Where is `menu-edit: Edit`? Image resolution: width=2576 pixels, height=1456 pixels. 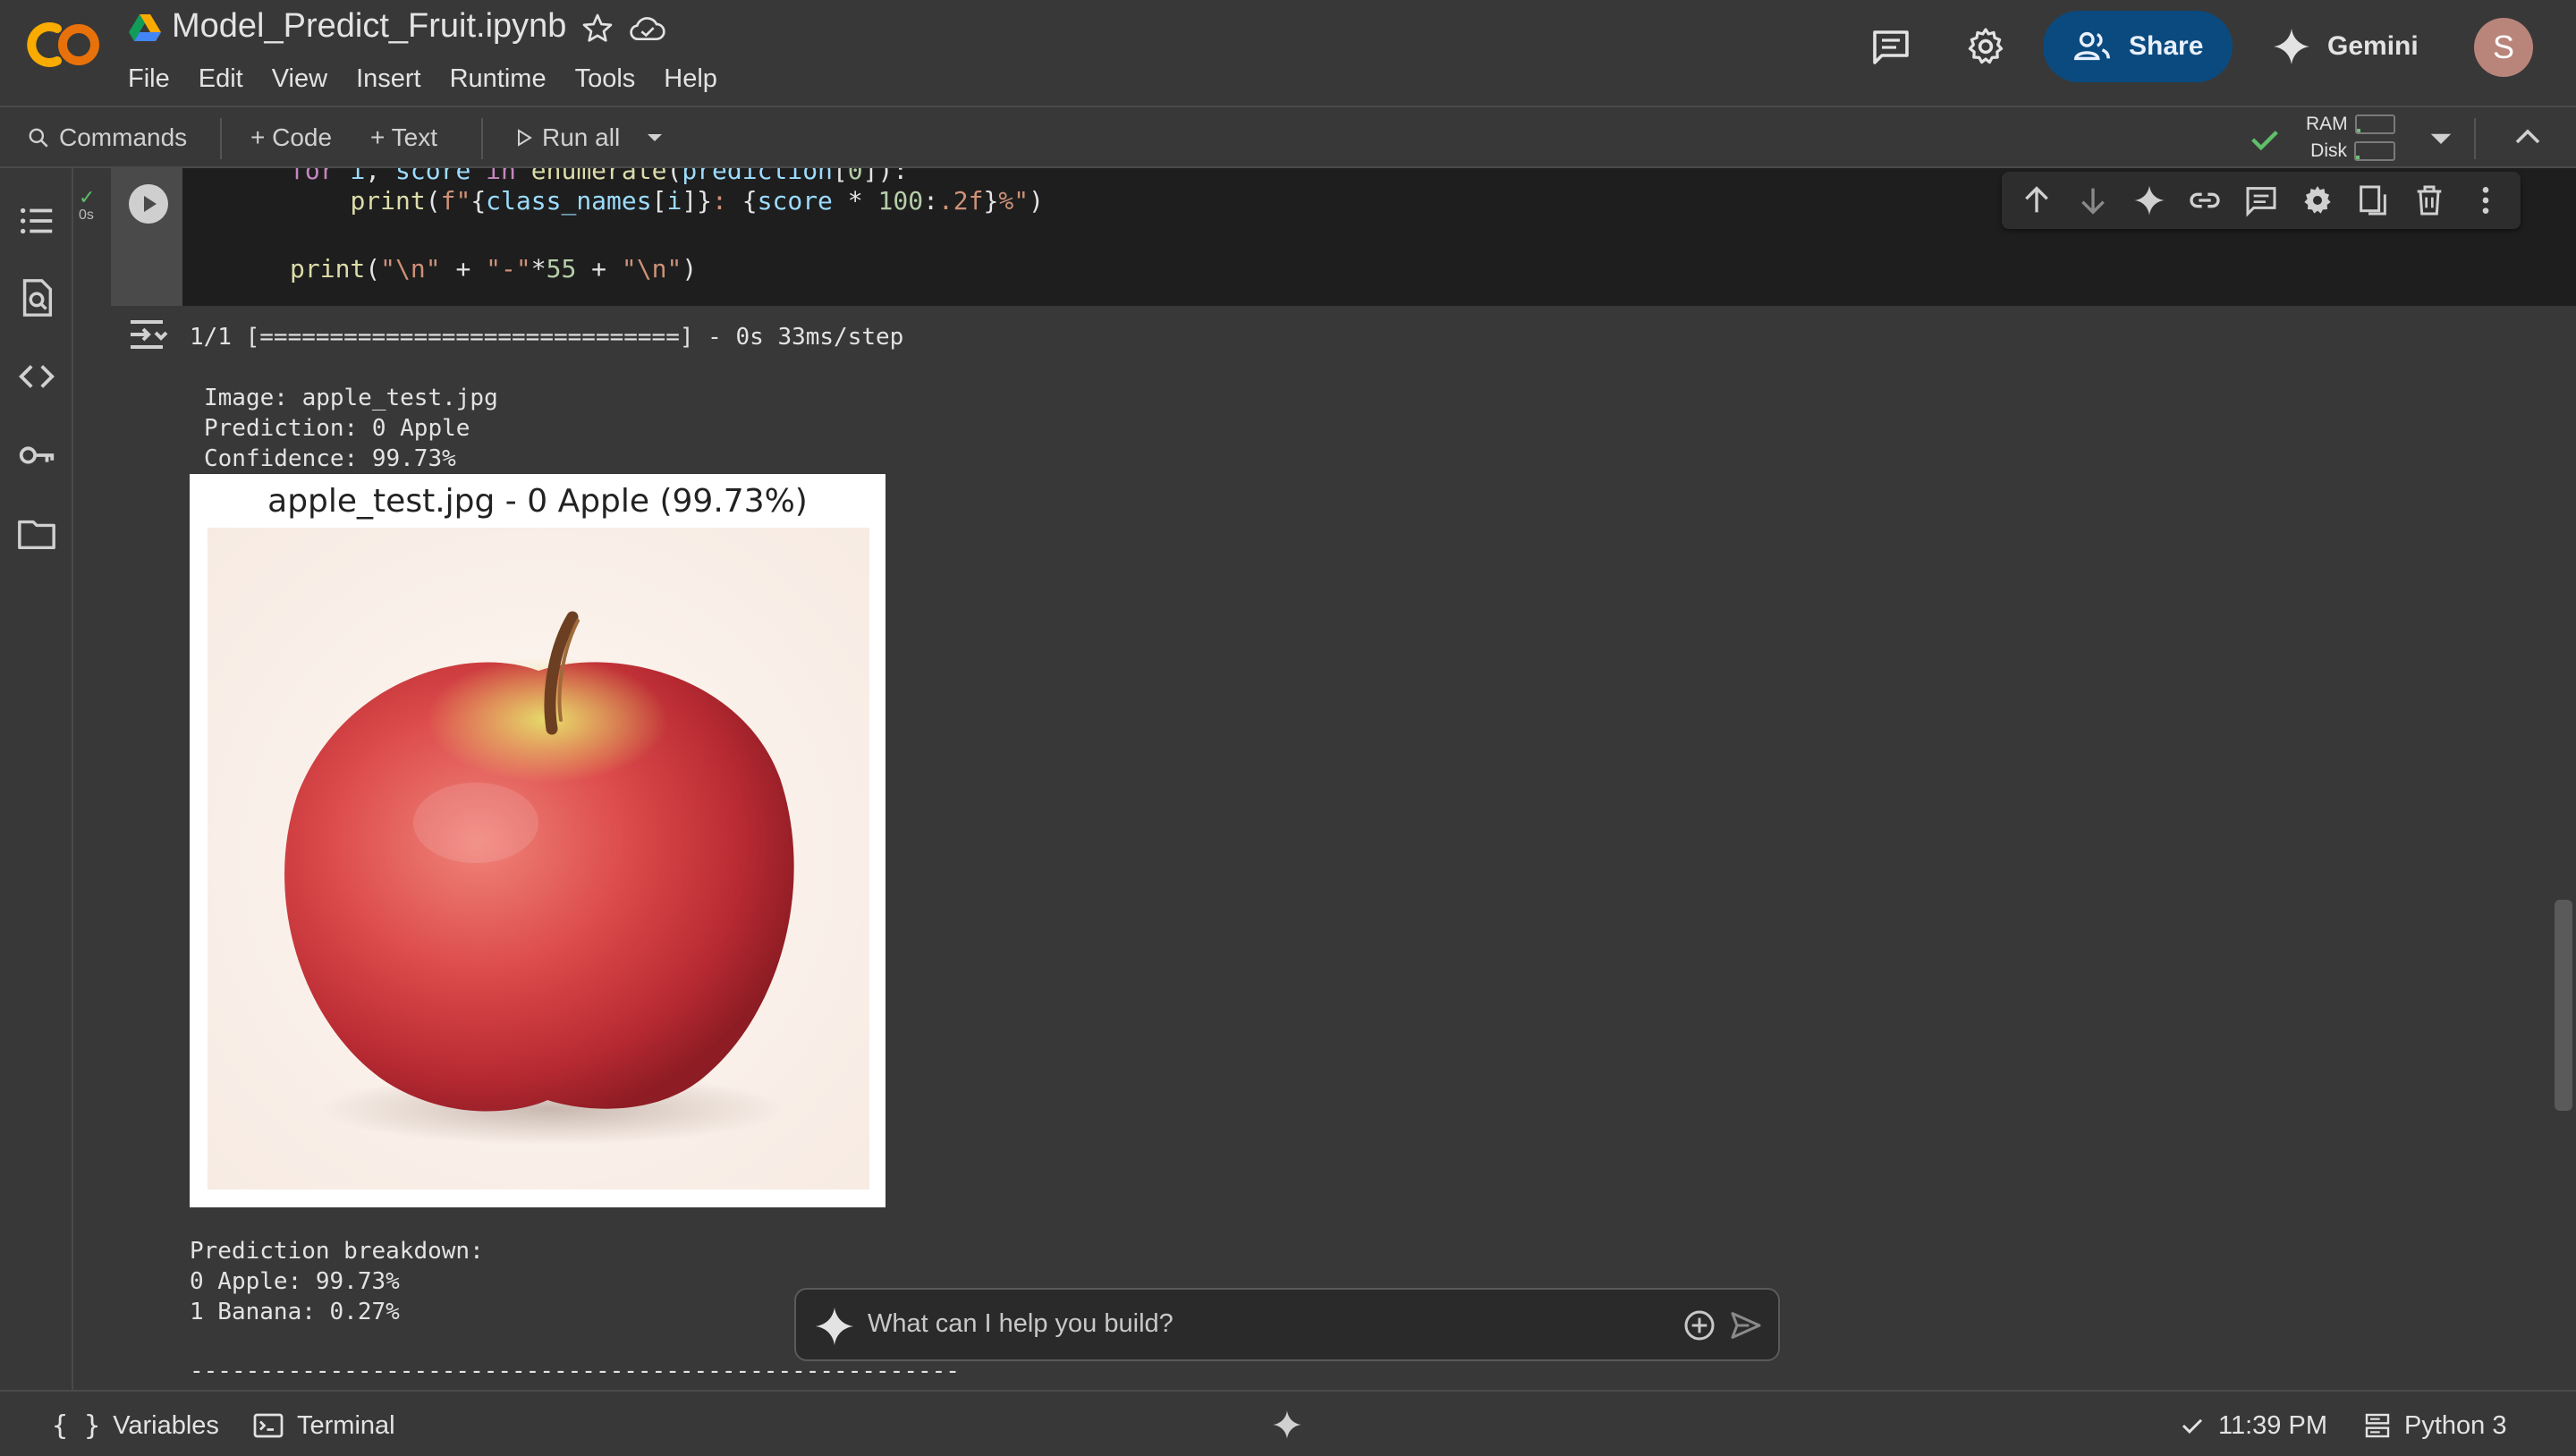
menu-edit: Edit is located at coordinates (221, 79).